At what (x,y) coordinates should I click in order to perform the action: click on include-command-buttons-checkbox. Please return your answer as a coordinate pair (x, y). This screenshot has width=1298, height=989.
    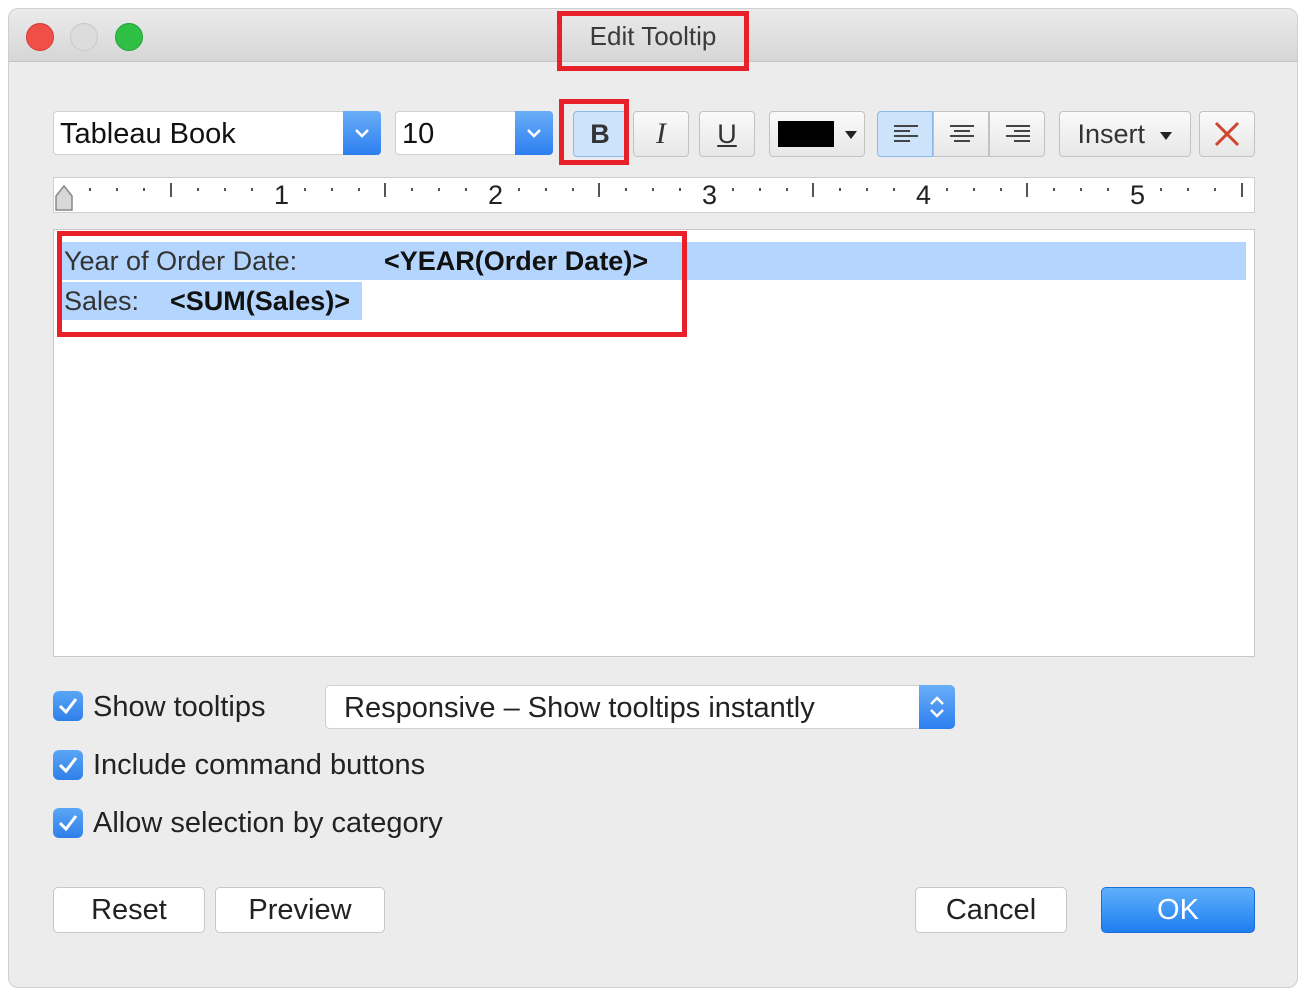
    Looking at the image, I should click on (68, 765).